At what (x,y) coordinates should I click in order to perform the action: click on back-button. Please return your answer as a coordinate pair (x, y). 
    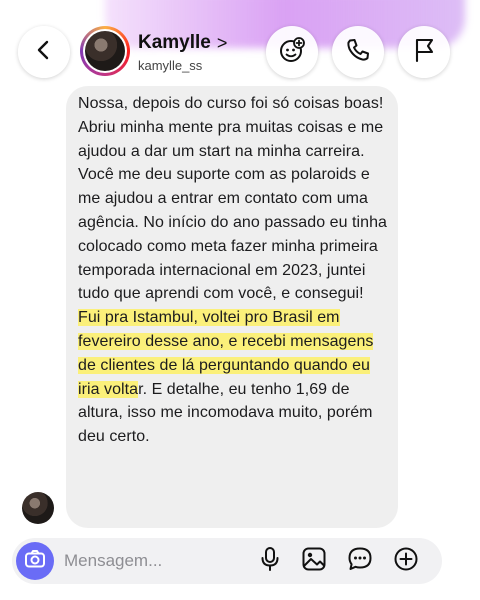
    Looking at the image, I should click on (44, 52).